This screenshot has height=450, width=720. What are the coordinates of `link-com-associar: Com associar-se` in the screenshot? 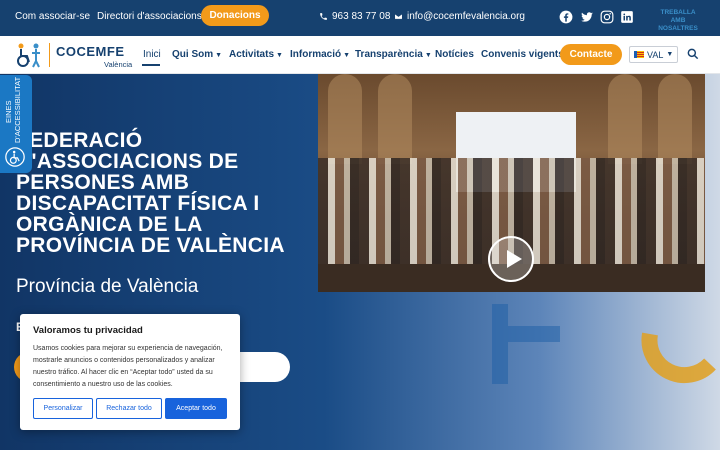 It's located at (52, 16).